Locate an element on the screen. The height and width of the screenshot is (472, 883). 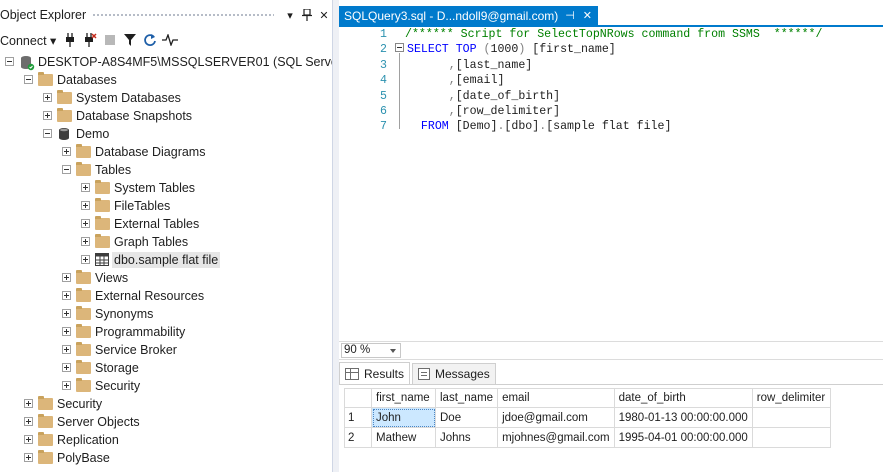
grid-cell: 1995-04-01 00:00:00.000 is located at coordinates (683, 437).